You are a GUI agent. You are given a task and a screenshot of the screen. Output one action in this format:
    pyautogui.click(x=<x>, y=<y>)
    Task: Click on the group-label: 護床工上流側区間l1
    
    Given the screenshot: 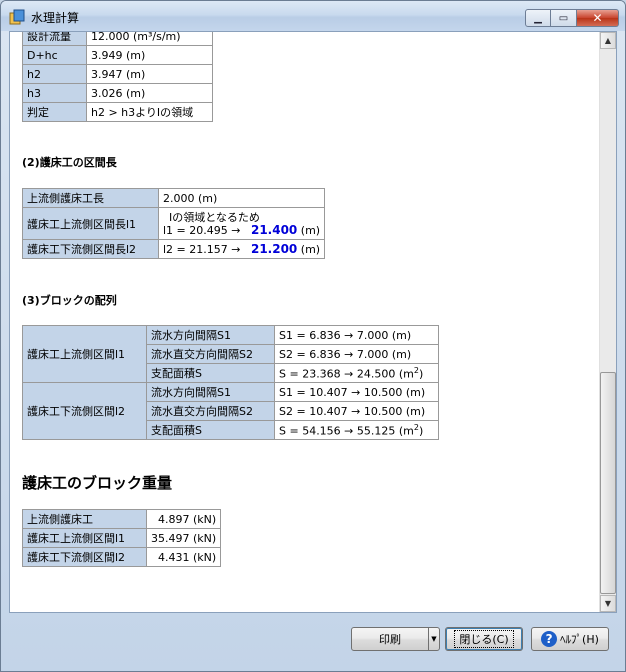 What is the action you would take?
    pyautogui.click(x=84, y=354)
    